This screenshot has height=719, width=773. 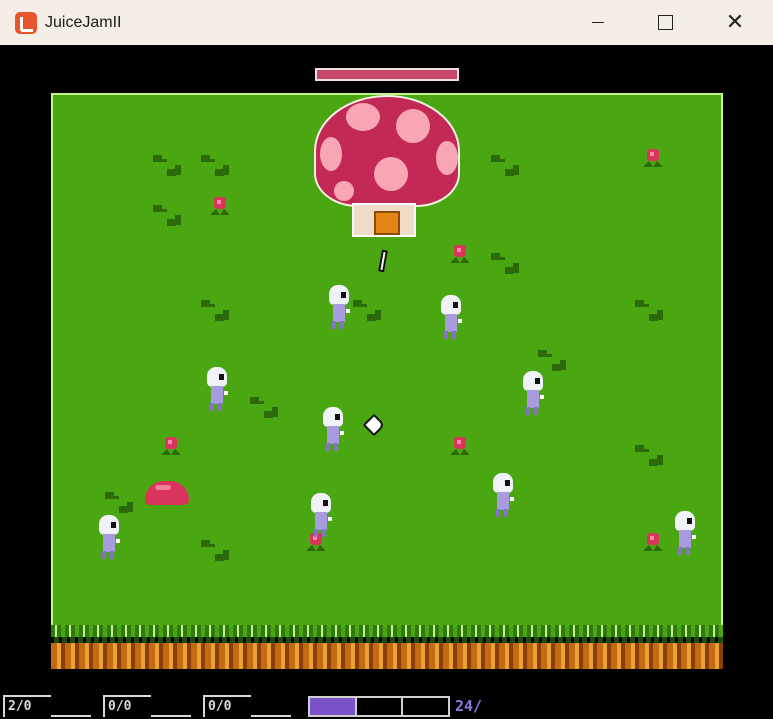 I want to click on boss-health-fill, so click(x=387, y=74).